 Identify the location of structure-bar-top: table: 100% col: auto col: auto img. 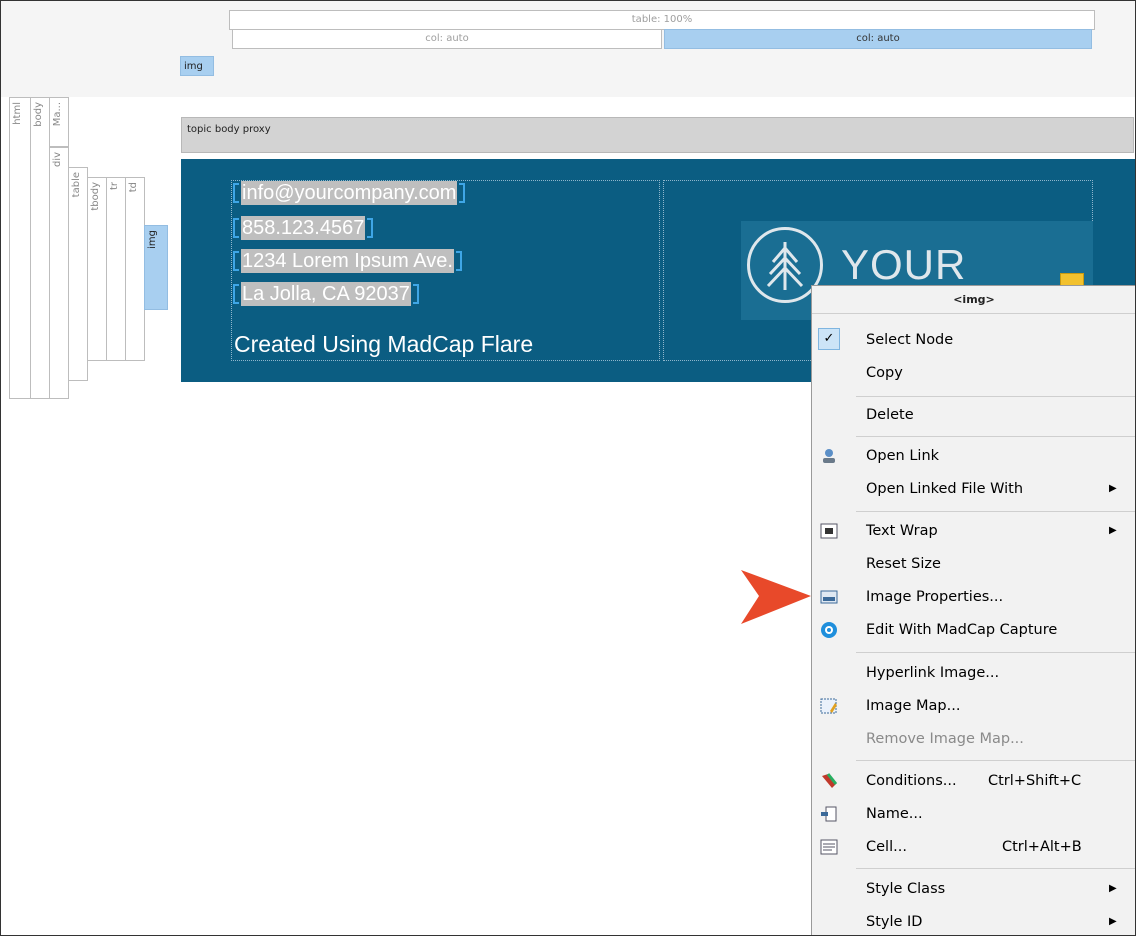
(568, 49).